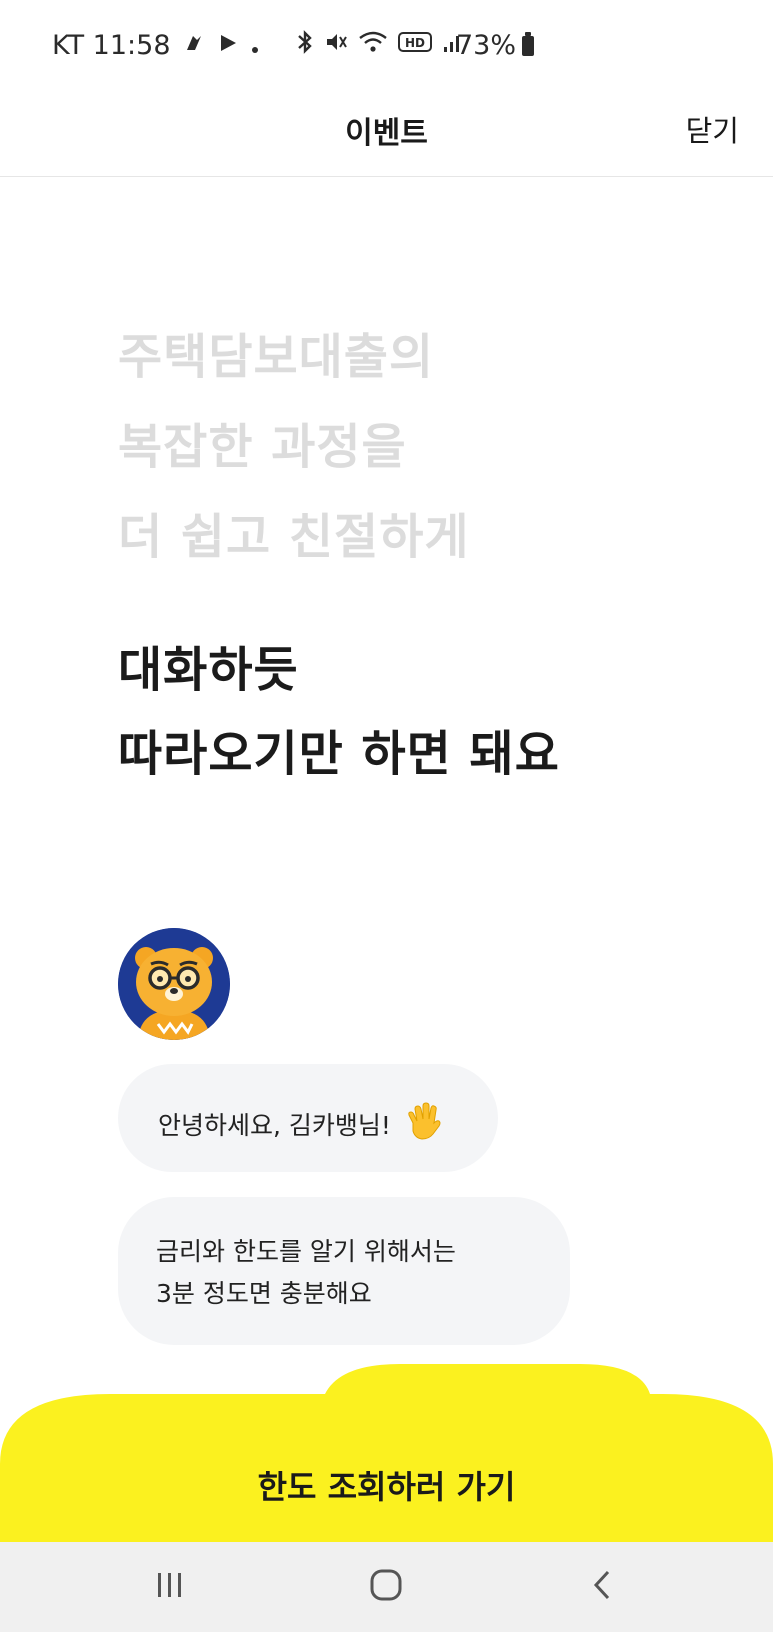 The height and width of the screenshot is (1632, 773). I want to click on recent-apps-icon, so click(170, 1587).